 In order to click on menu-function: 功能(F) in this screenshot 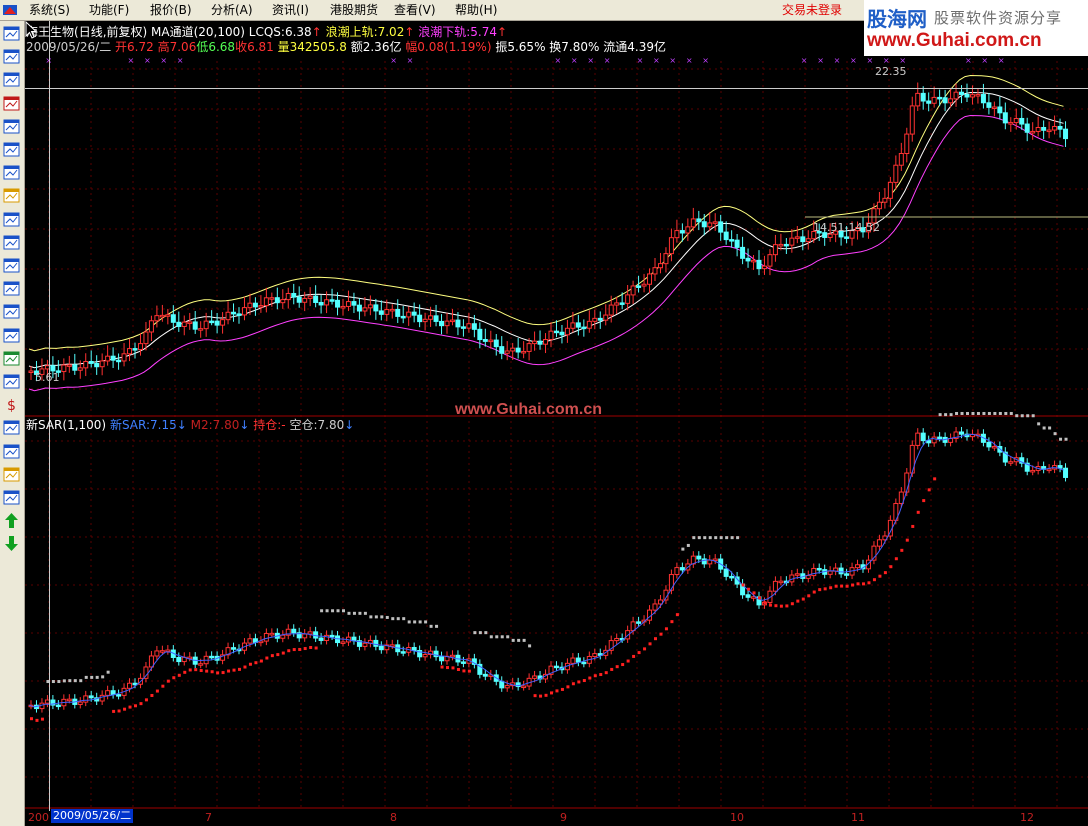, I will do `click(109, 10)`.